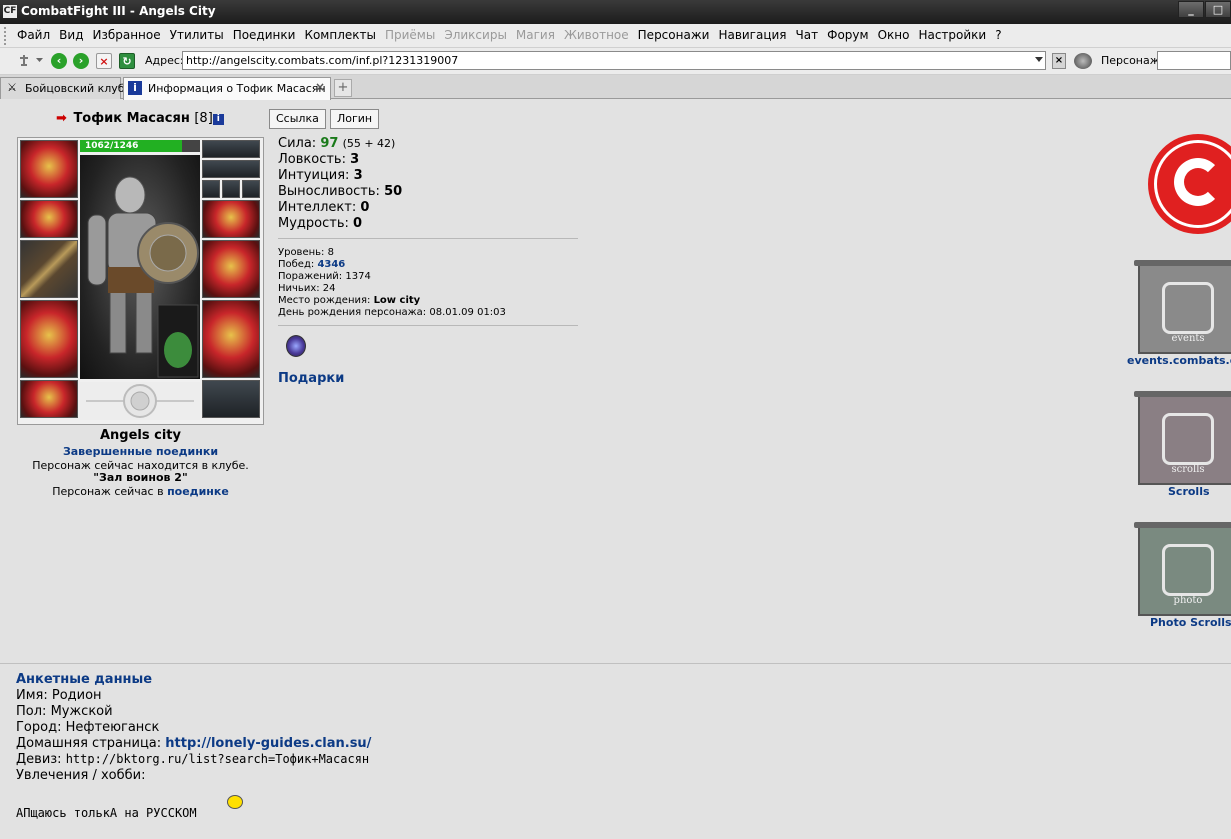 The image size is (1231, 839). I want to click on shield-slot, so click(231, 269).